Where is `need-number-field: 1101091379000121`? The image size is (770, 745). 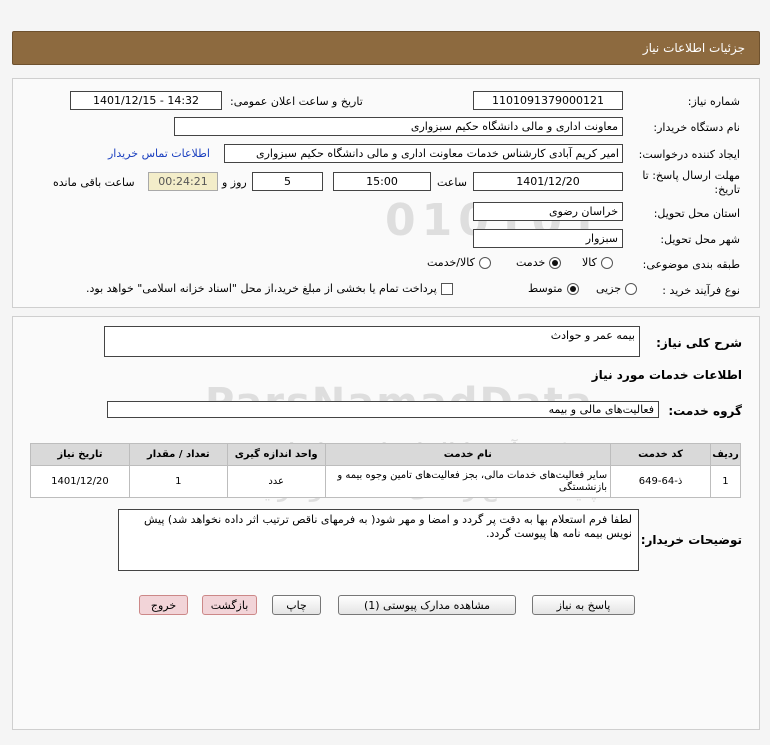
need-number-field: 1101091379000121 is located at coordinates (548, 100).